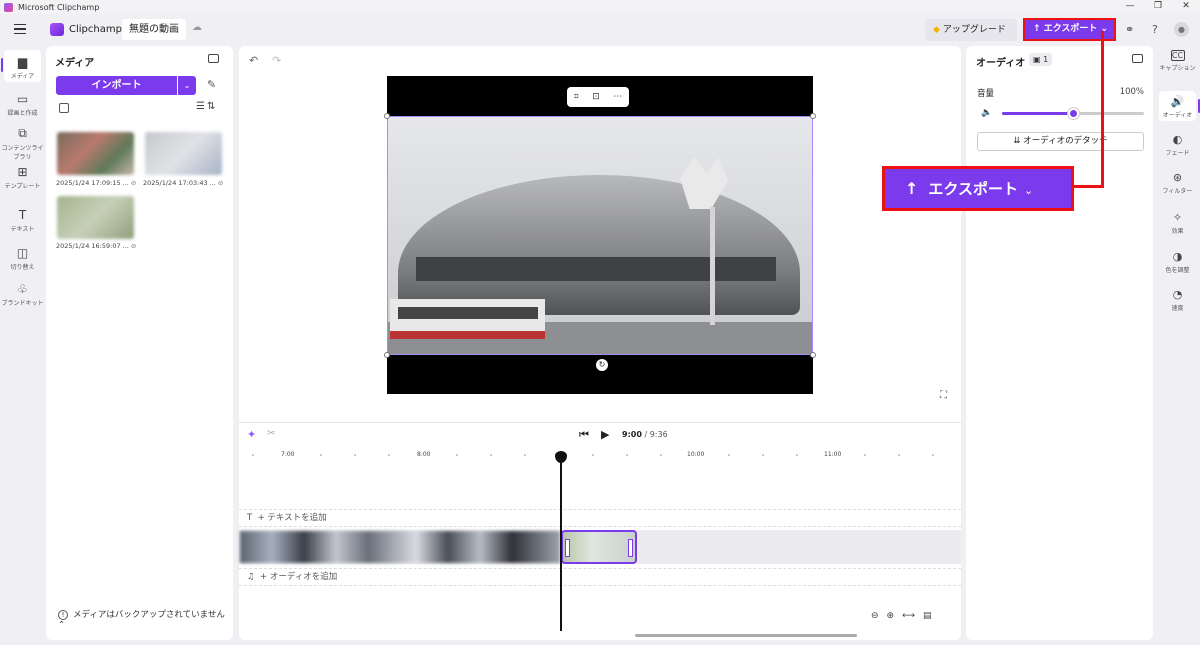 Image resolution: width=1200 pixels, height=645 pixels. Describe the element at coordinates (833, 454) in the screenshot. I see `ruler-label: 11:00` at that location.